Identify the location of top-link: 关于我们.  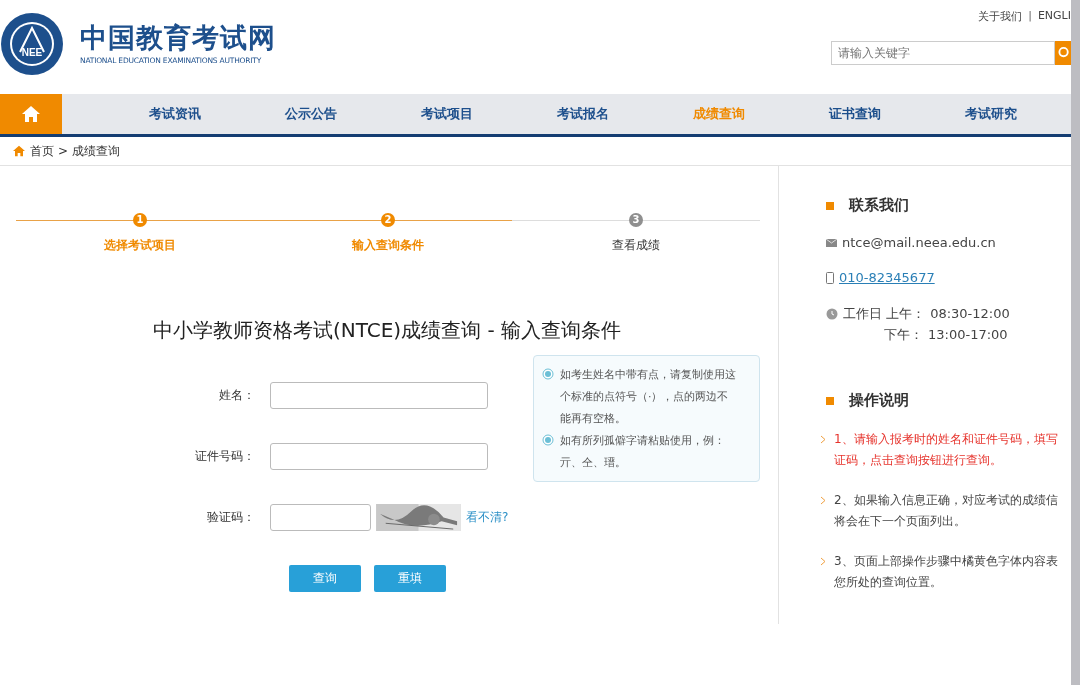
(1000, 16).